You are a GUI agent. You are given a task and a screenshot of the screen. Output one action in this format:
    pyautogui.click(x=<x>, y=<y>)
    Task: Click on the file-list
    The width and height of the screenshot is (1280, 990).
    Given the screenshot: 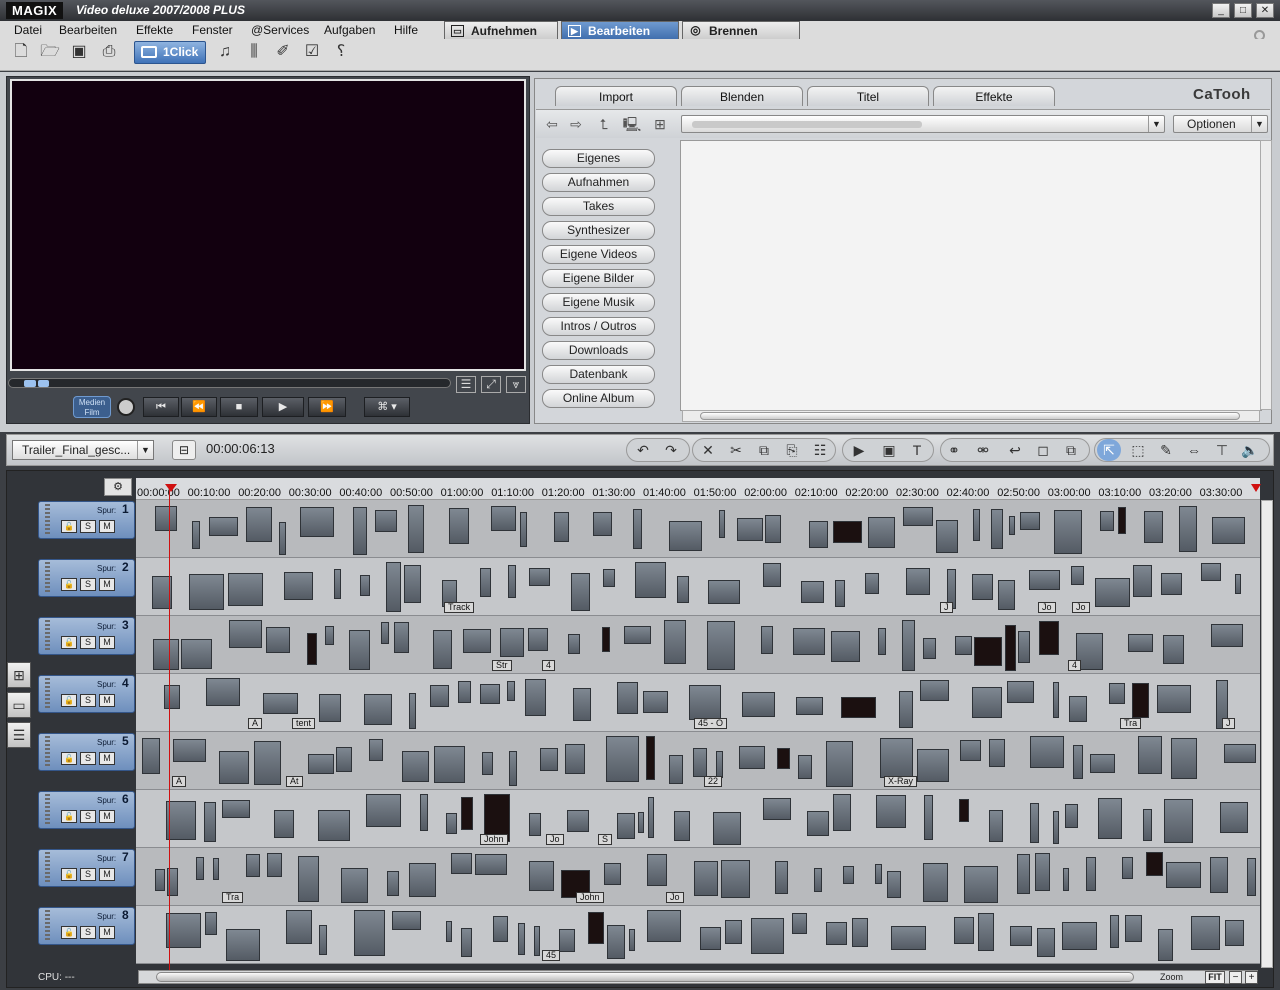 What is the action you would take?
    pyautogui.click(x=971, y=275)
    